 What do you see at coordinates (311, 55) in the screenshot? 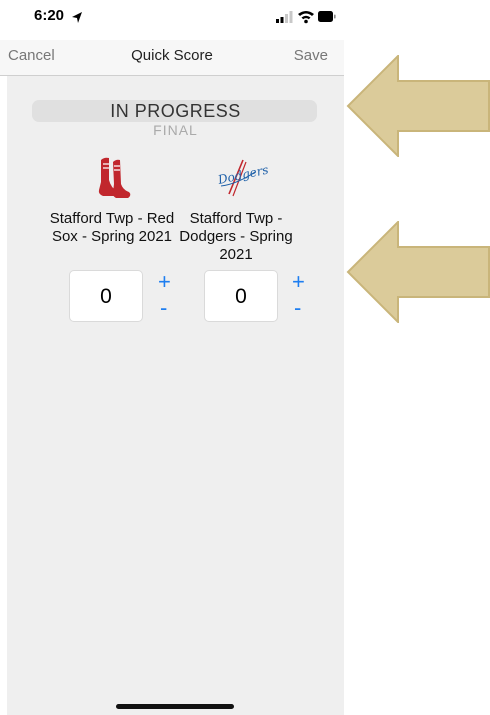
I see `save-button: Save` at bounding box center [311, 55].